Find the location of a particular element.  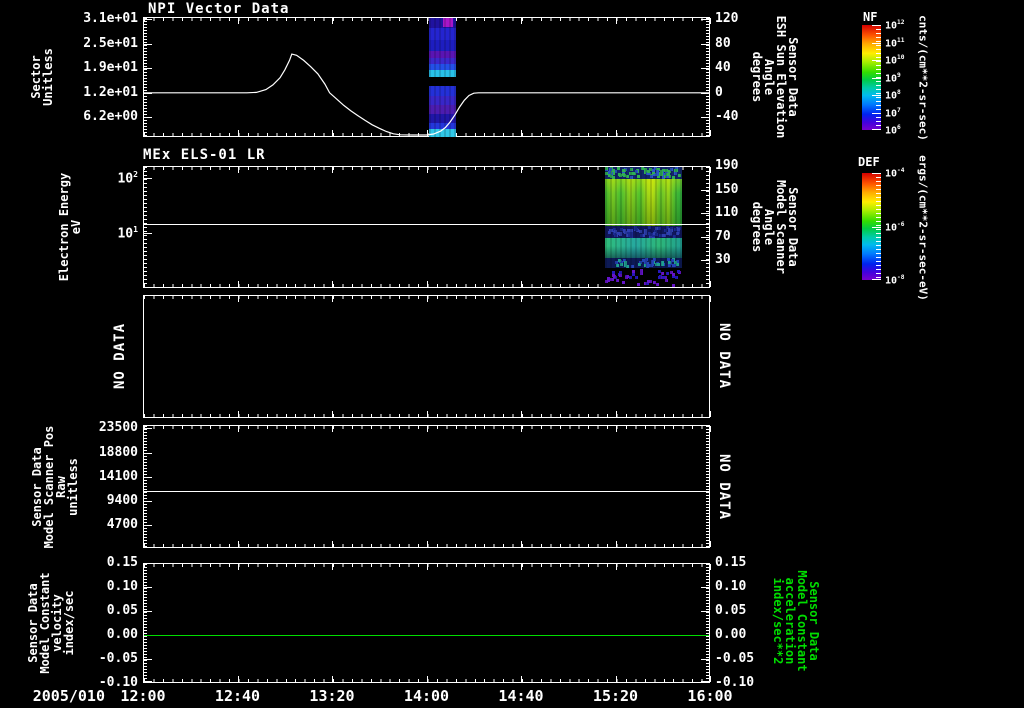

colorbar-def-tick-label: 10-6 is located at coordinates (895, 227).